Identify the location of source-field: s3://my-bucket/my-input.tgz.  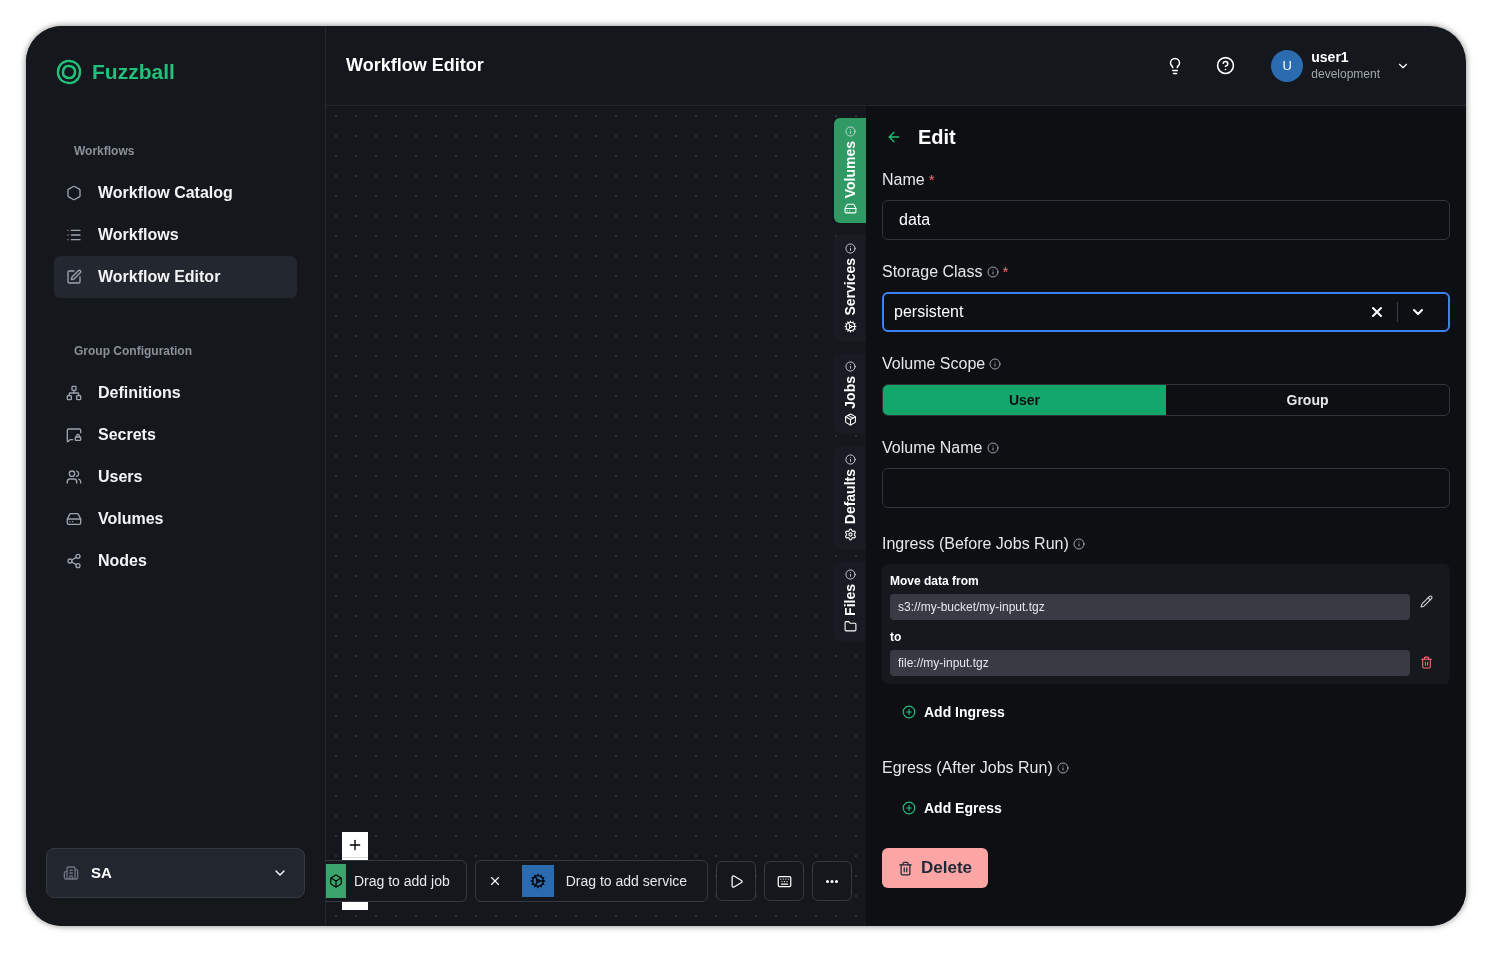
(1150, 607).